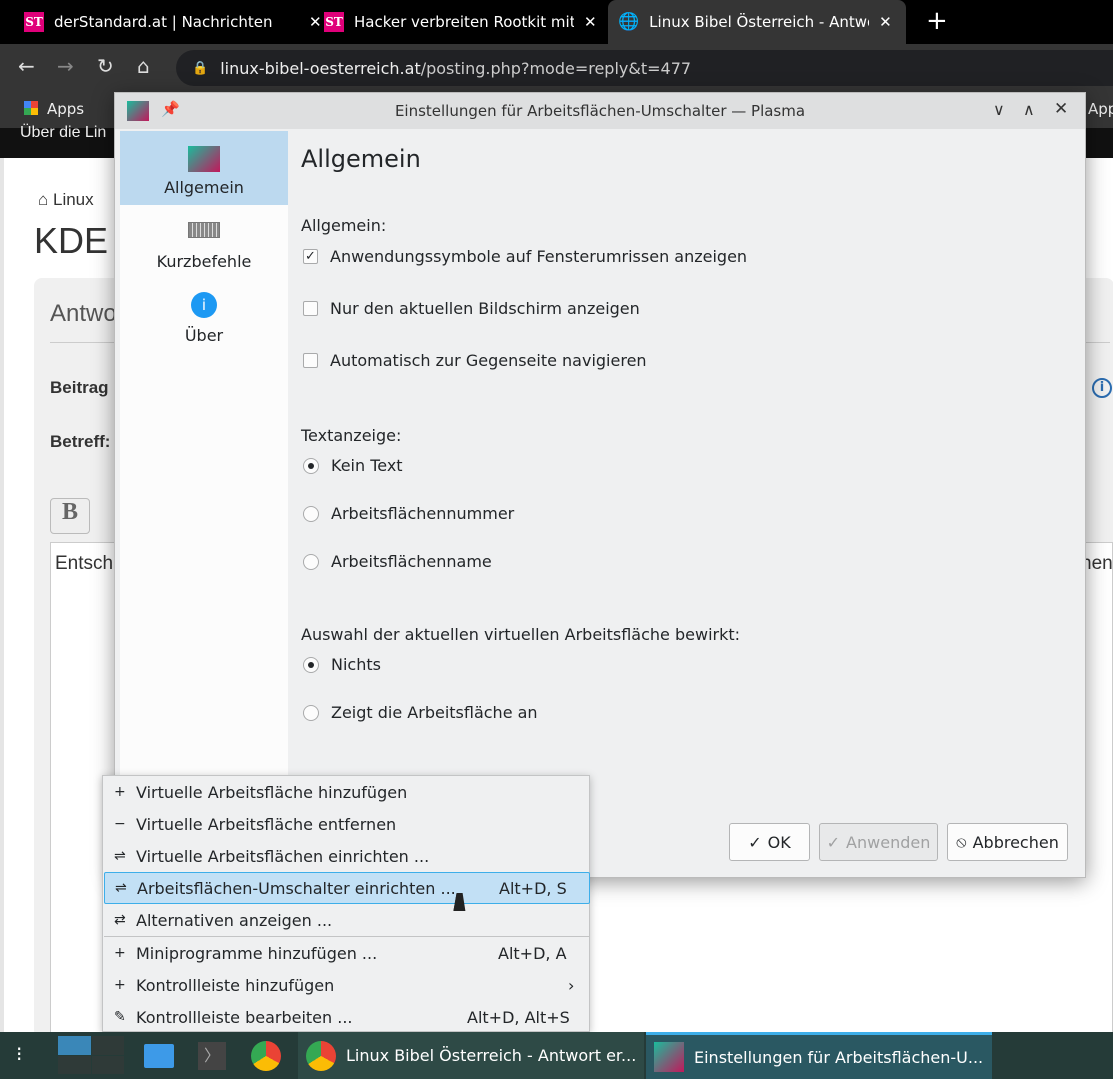  I want to click on tab-hacker: ST Hacker verbreiten Rootkit mit ✕, so click(460, 22).